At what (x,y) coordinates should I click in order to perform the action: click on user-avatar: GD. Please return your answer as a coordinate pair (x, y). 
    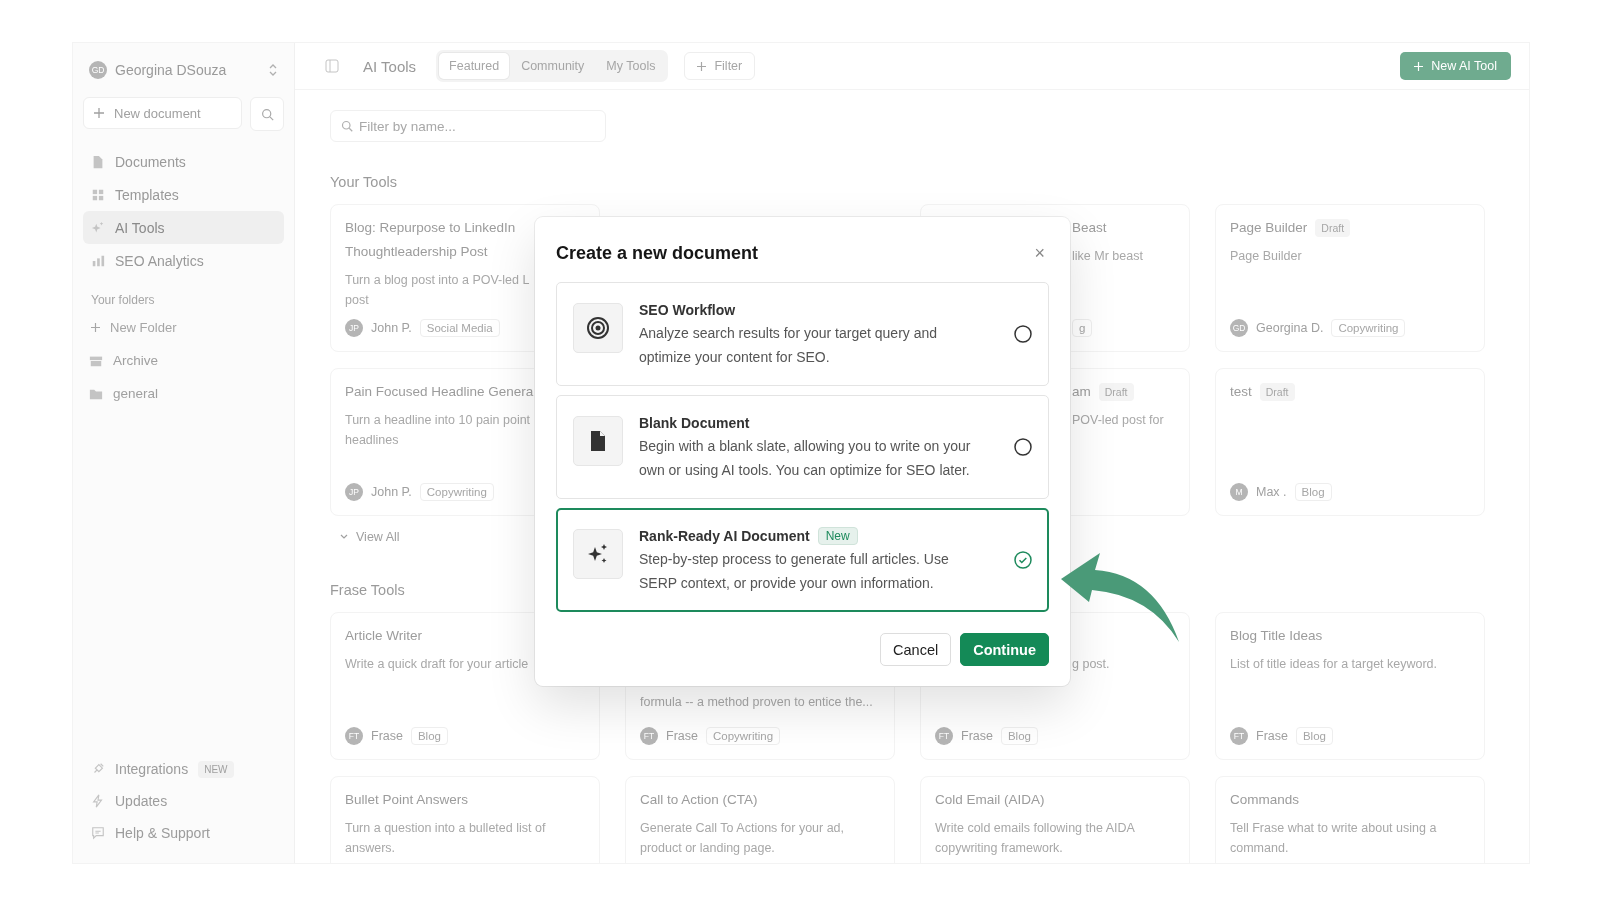
    Looking at the image, I should click on (98, 70).